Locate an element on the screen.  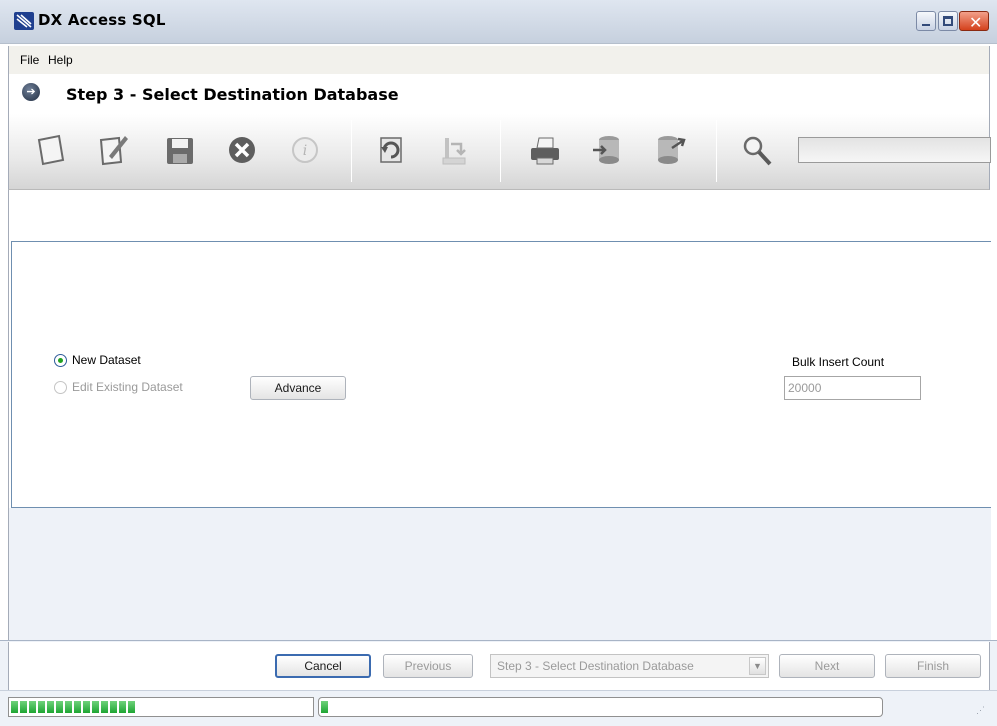
printer-icon is located at coordinates (545, 151).